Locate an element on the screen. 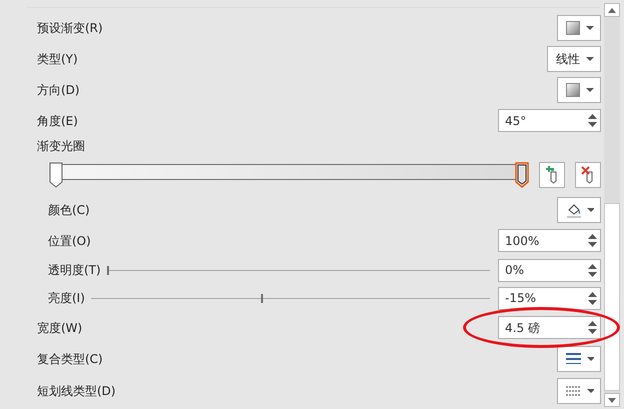 The width and height of the screenshot is (624, 409). paint-bucket-icon is located at coordinates (573, 210).